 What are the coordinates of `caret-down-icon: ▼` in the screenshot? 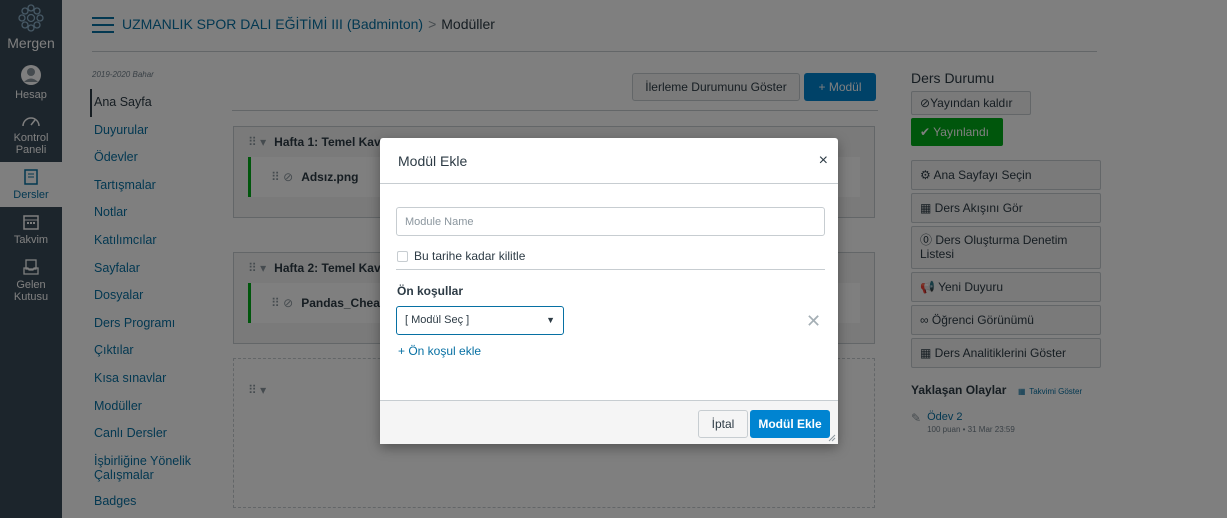 It's located at (550, 320).